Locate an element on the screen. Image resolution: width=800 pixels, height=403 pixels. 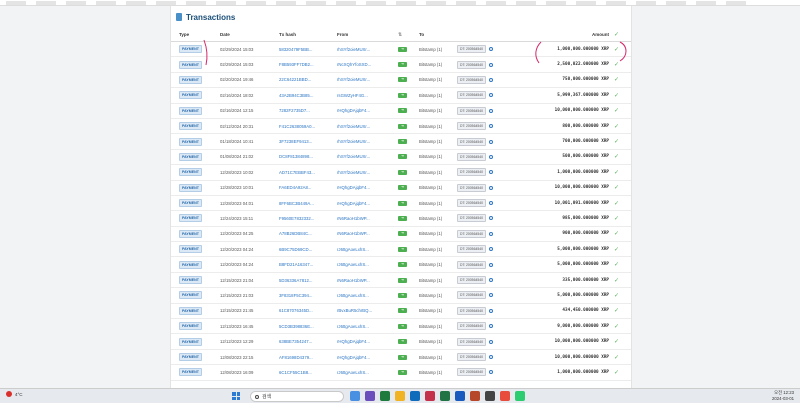
column-amount: Amount is located at coordinates (600, 34).